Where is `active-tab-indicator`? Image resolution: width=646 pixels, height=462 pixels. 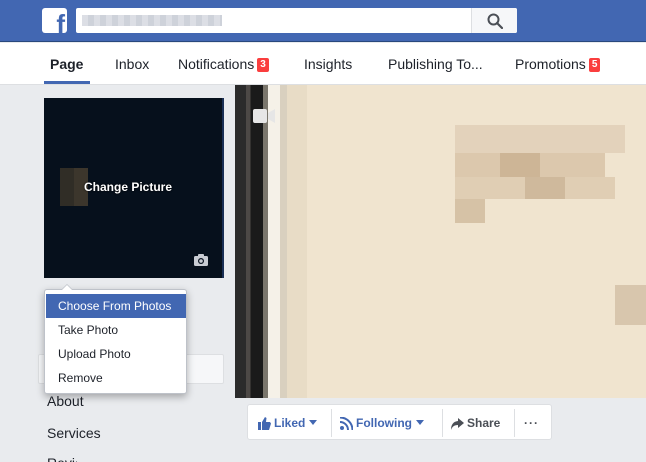
active-tab-indicator is located at coordinates (67, 82).